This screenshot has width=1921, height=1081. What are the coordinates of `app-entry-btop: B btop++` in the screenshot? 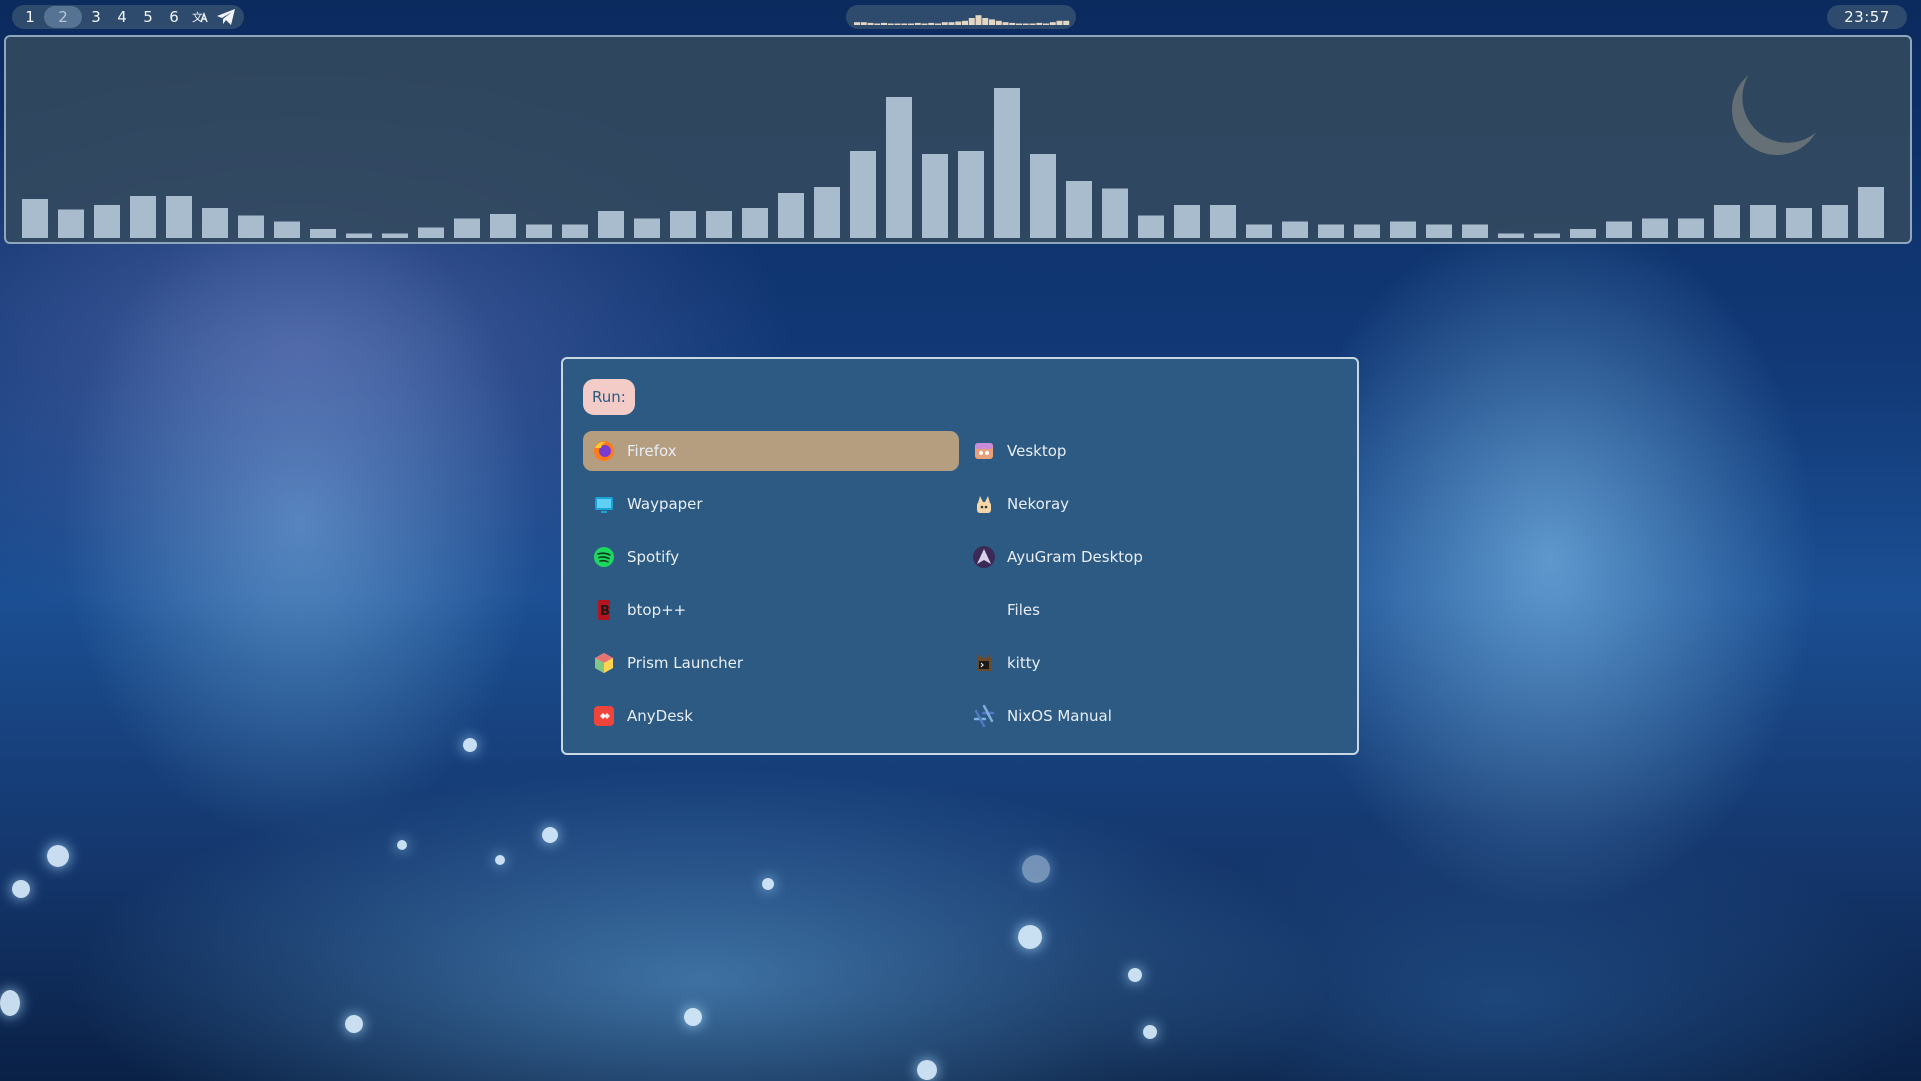 It's located at (771, 610).